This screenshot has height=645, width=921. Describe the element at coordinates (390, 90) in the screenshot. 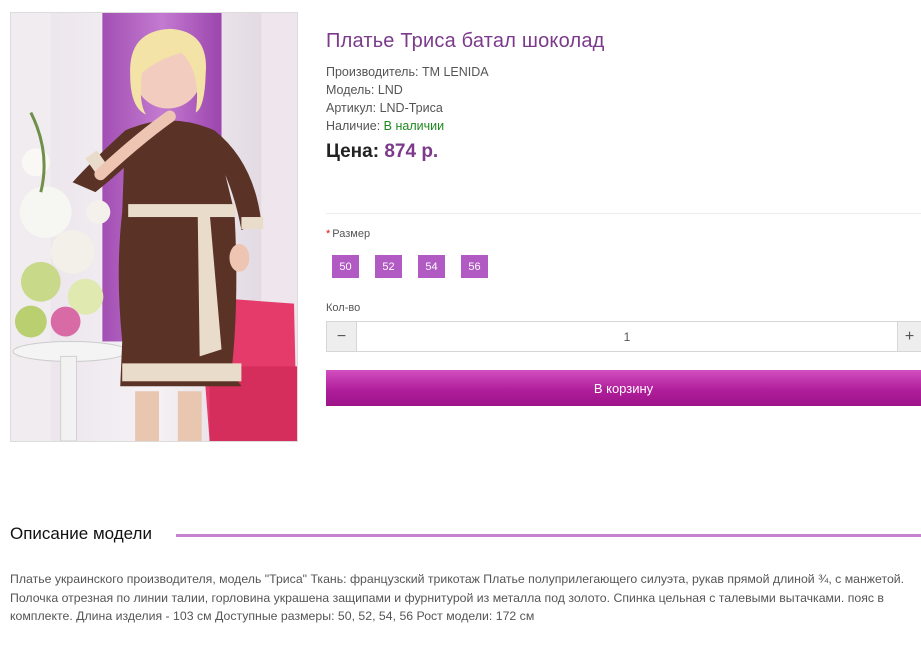

I see `model-value: LND` at that location.